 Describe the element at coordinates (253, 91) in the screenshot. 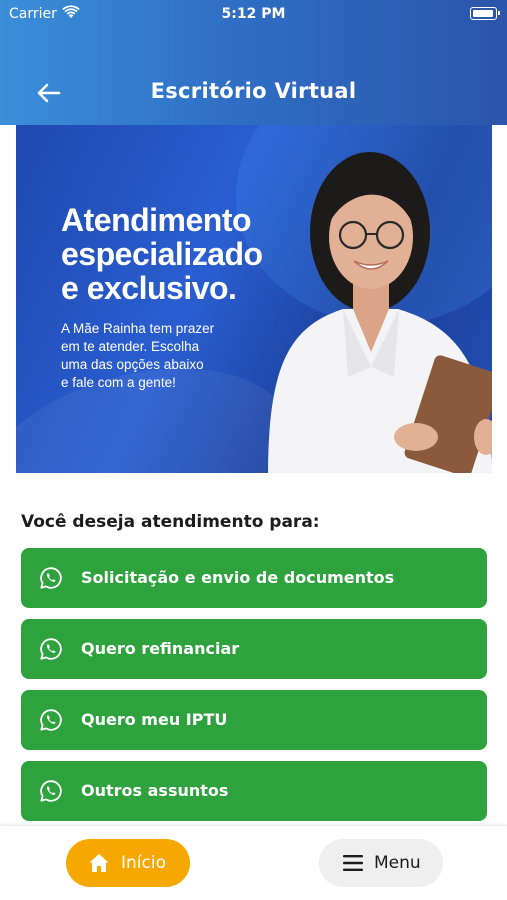

I see `page-title: Escritório Virtual` at that location.